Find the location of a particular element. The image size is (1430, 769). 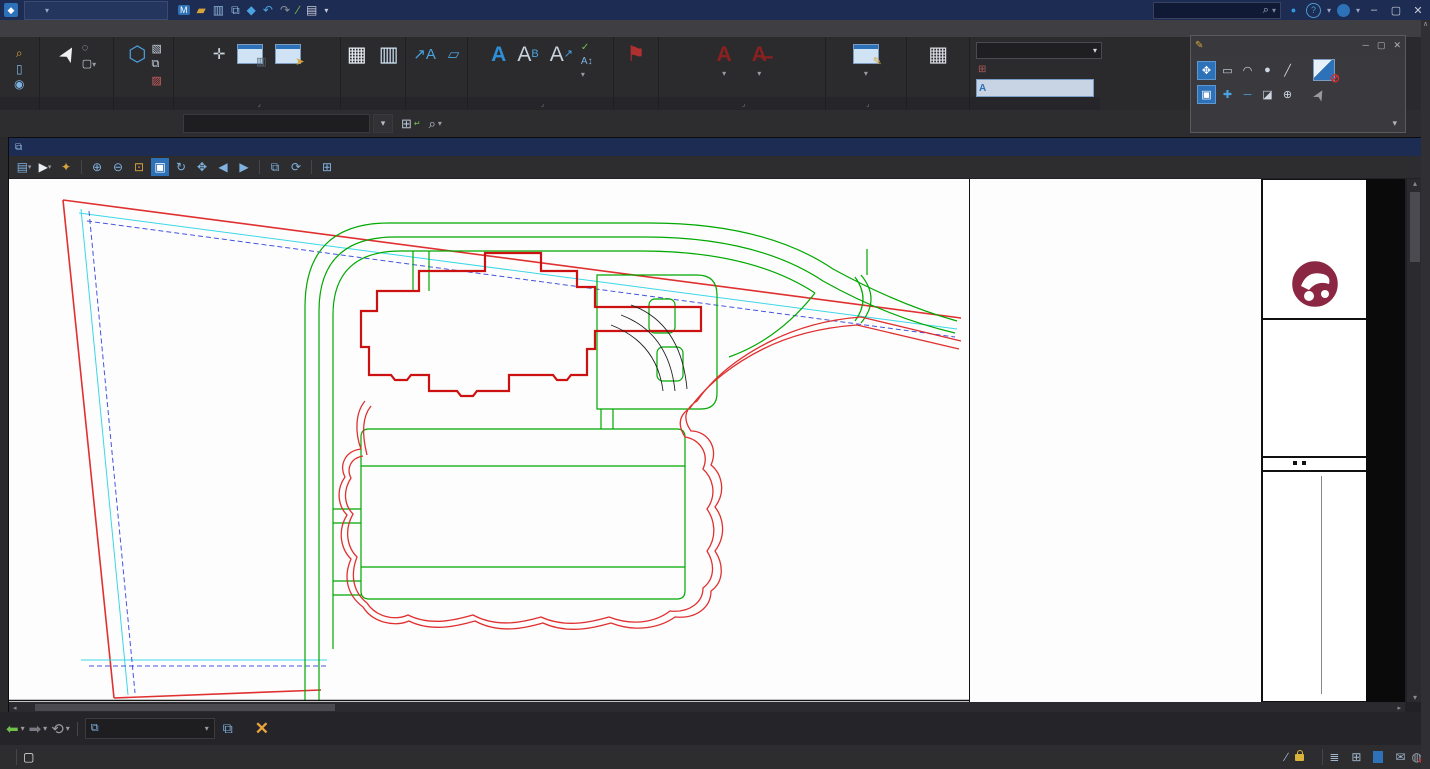

account-dropdown-icon: ▾ is located at coordinates (1358, 10).